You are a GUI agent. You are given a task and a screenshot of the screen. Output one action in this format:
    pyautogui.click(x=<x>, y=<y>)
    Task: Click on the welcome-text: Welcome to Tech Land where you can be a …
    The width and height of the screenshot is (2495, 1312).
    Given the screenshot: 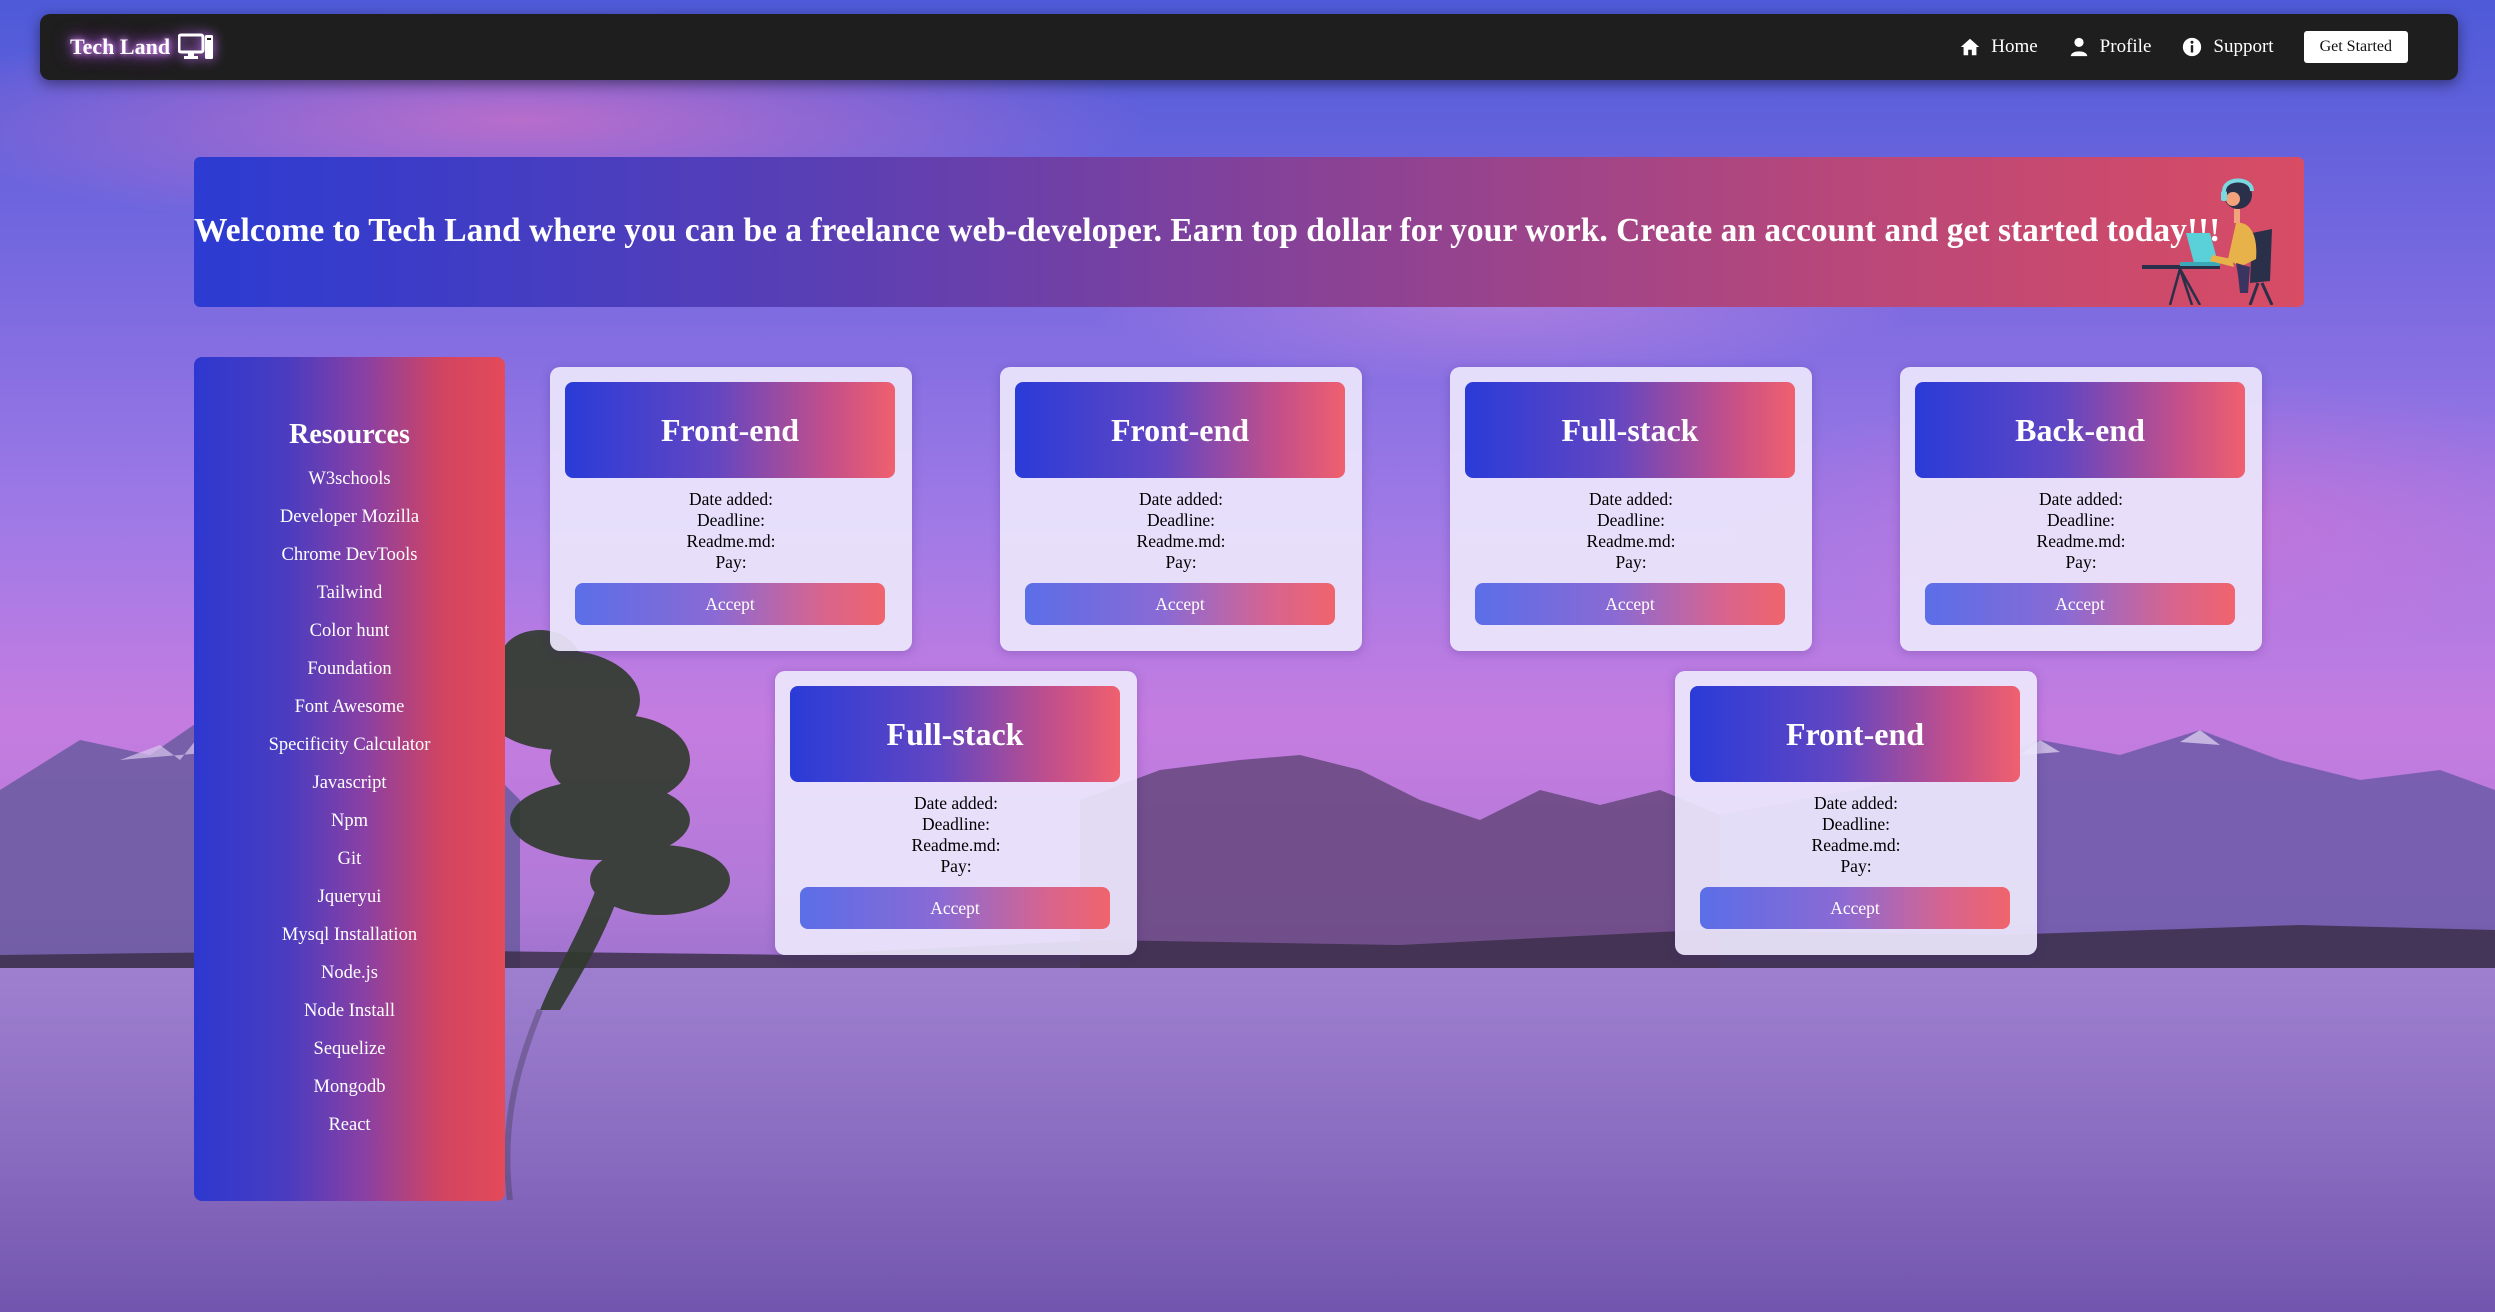 What is the action you would take?
    pyautogui.click(x=1207, y=230)
    